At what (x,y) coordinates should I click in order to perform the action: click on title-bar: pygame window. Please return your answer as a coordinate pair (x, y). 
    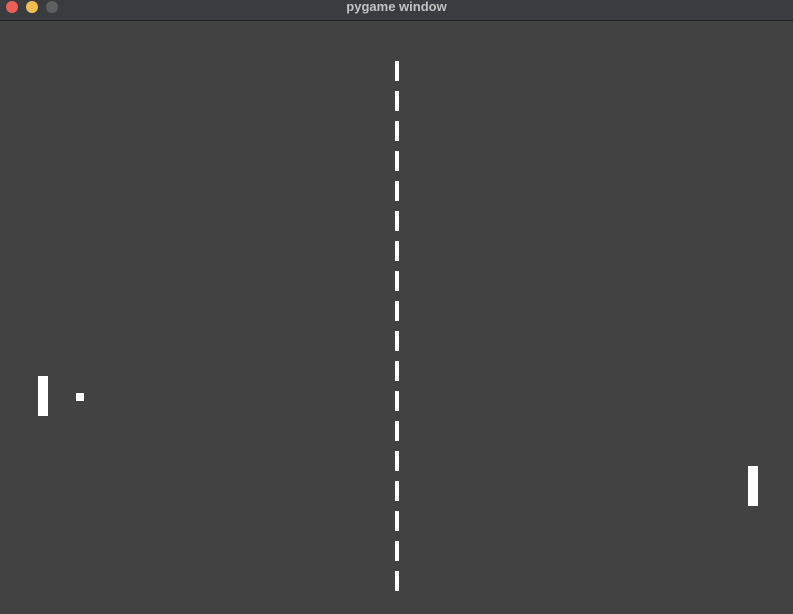
    Looking at the image, I should click on (396, 10).